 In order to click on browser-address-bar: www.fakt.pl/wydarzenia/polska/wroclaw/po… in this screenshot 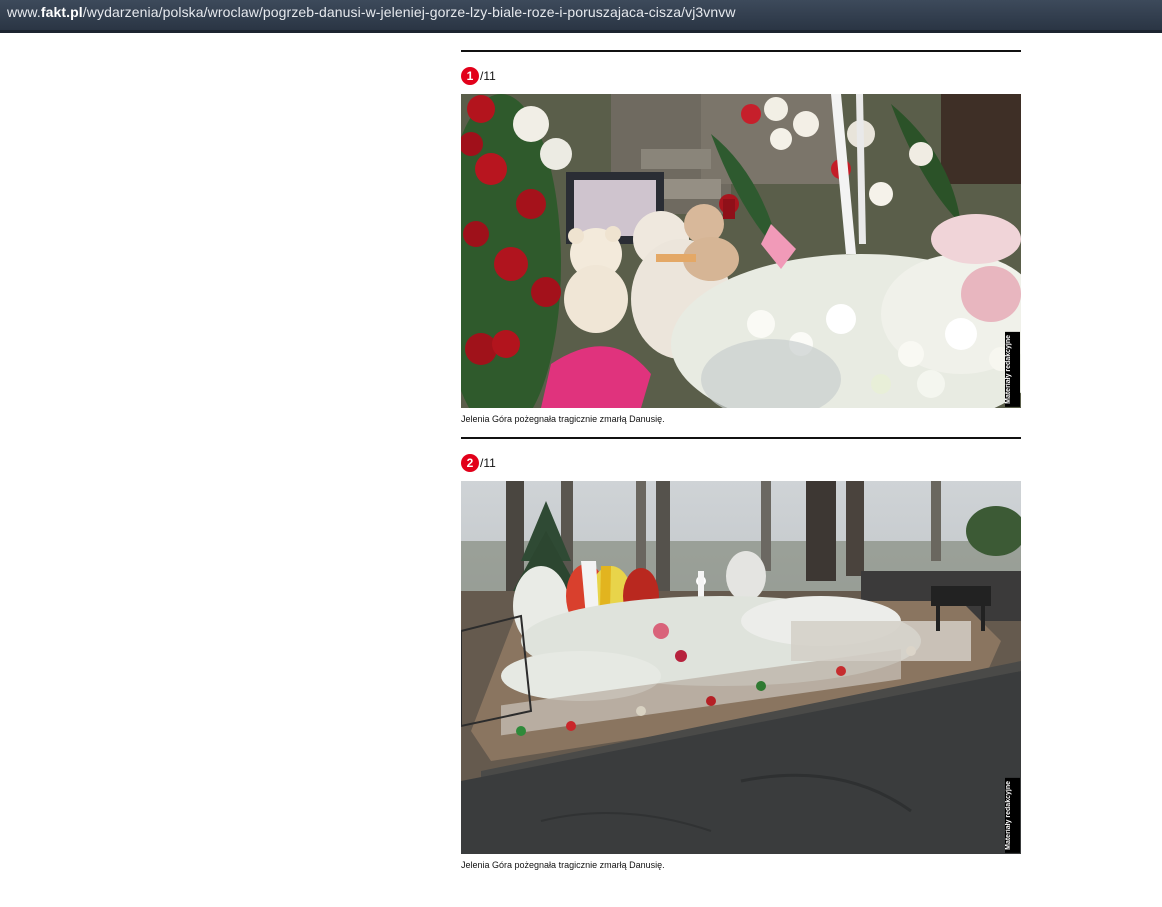, I will do `click(581, 16)`.